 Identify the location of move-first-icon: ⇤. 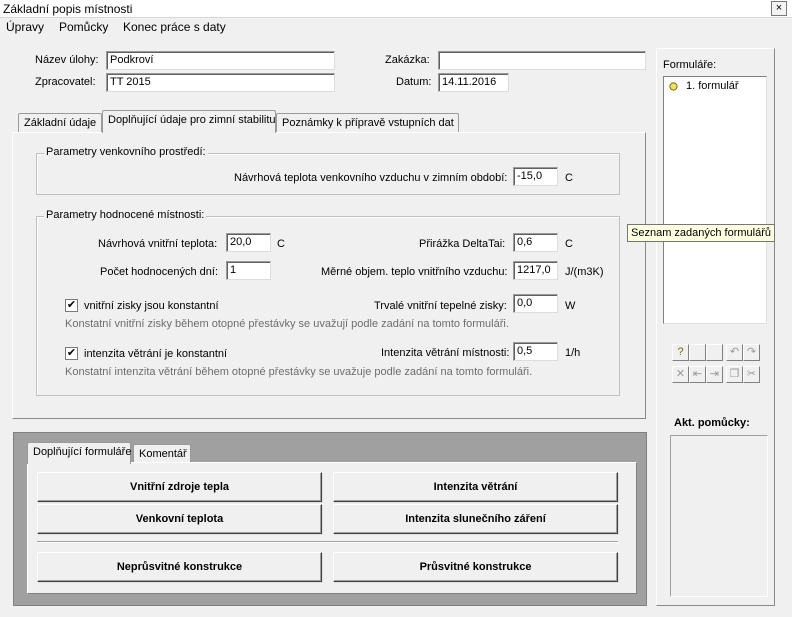
(697, 374).